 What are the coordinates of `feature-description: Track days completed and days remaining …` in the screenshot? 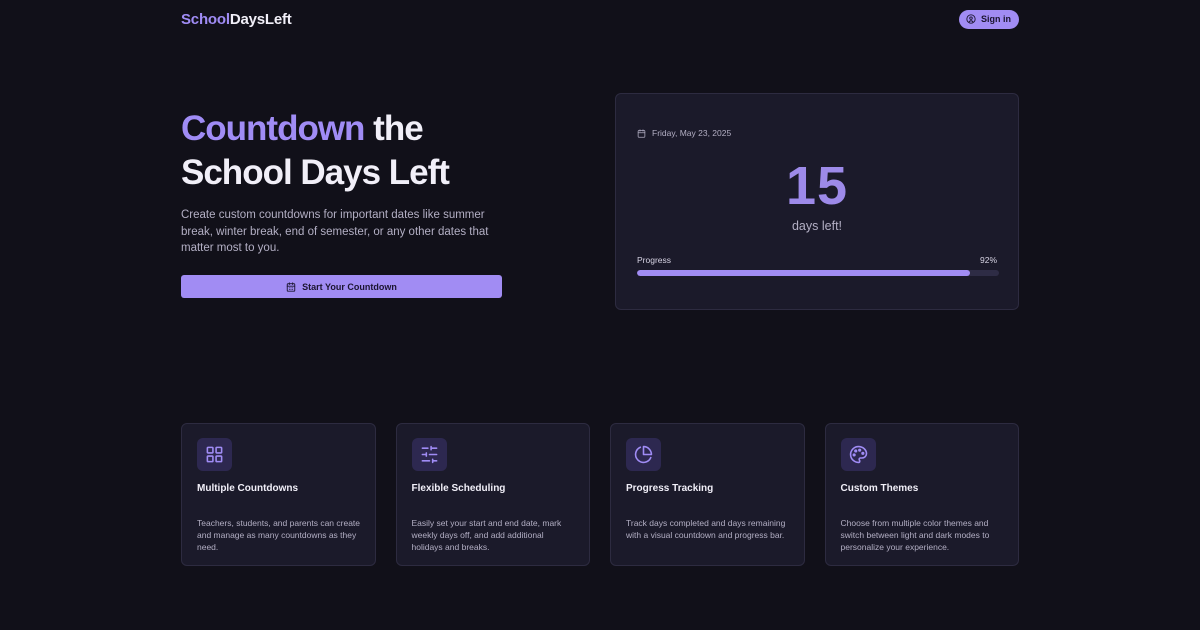 It's located at (706, 529).